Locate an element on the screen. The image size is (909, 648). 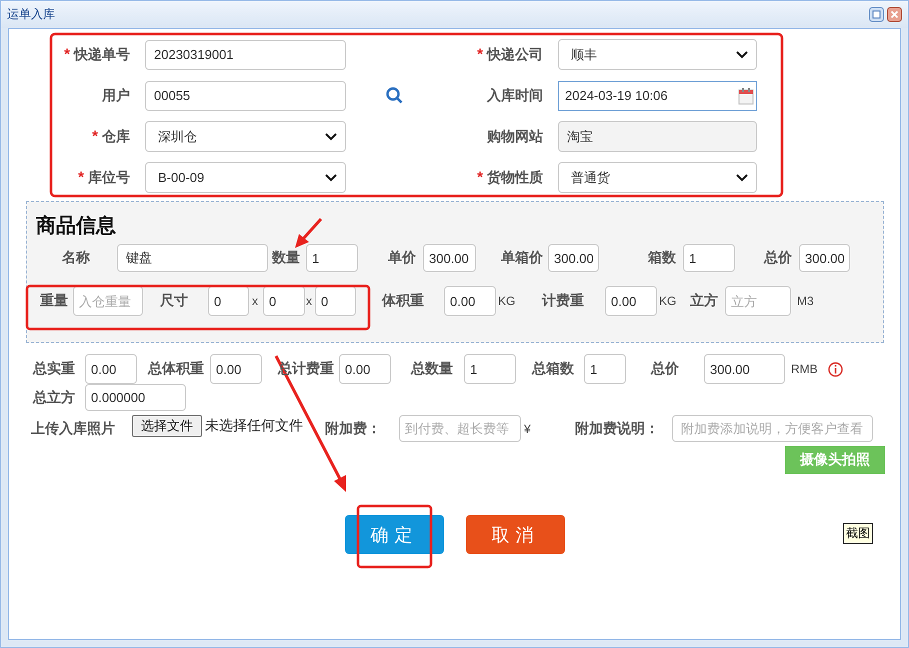
field-label: 总箱数 is located at coordinates (553, 369).